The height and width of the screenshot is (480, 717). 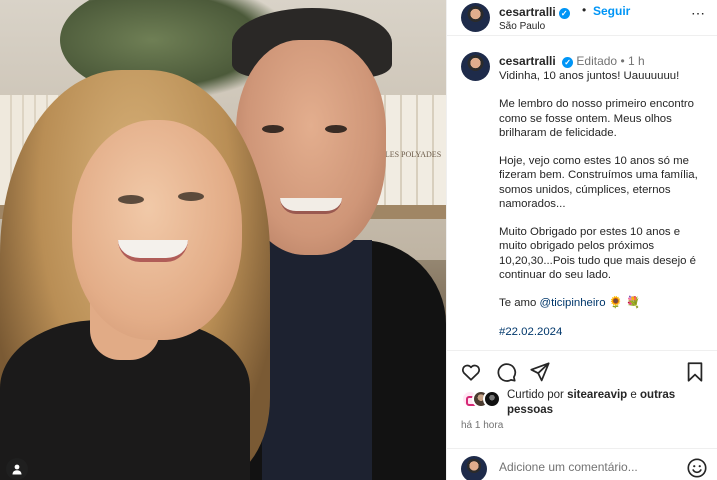 What do you see at coordinates (506, 372) in the screenshot?
I see `comment-icon` at bounding box center [506, 372].